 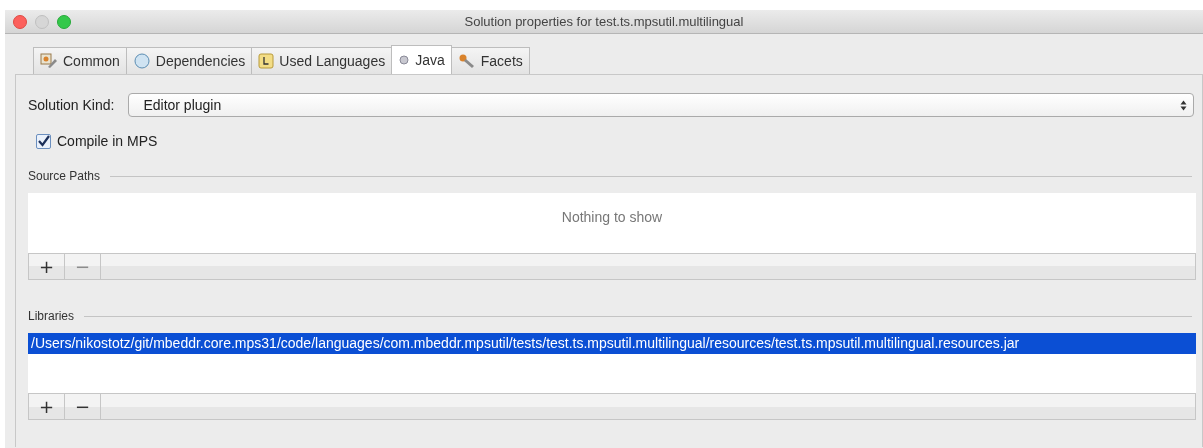 I want to click on empty-message: Nothing to show, so click(x=612, y=217).